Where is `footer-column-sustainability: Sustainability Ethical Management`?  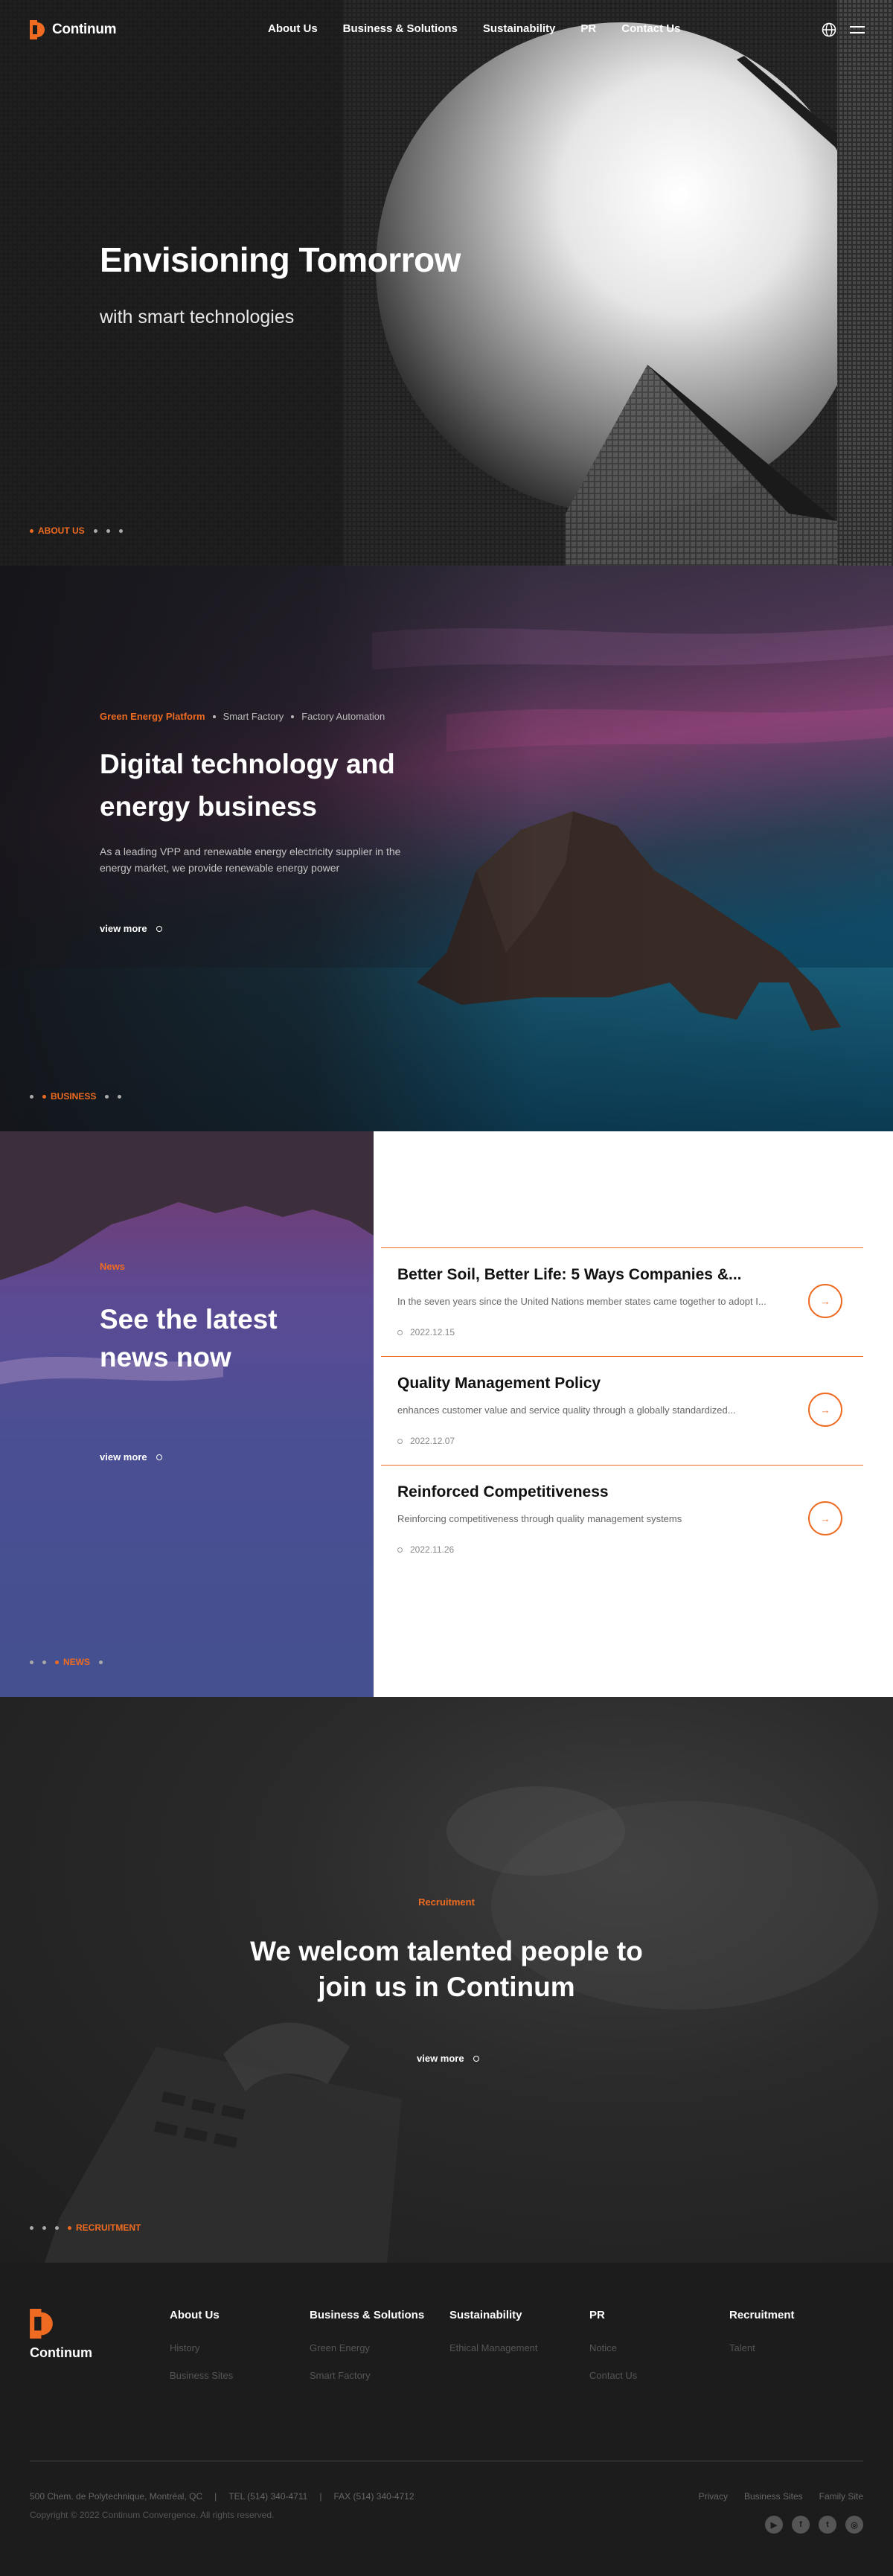 footer-column-sustainability: Sustainability Ethical Management is located at coordinates (494, 2339).